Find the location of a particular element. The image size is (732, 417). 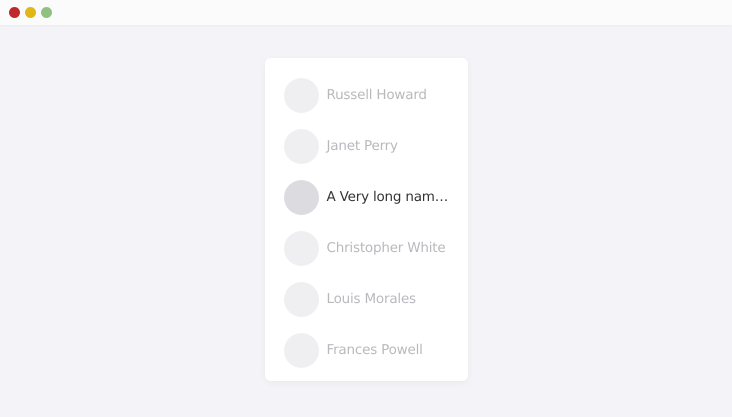

contact-item: Russell Howard is located at coordinates (376, 95).